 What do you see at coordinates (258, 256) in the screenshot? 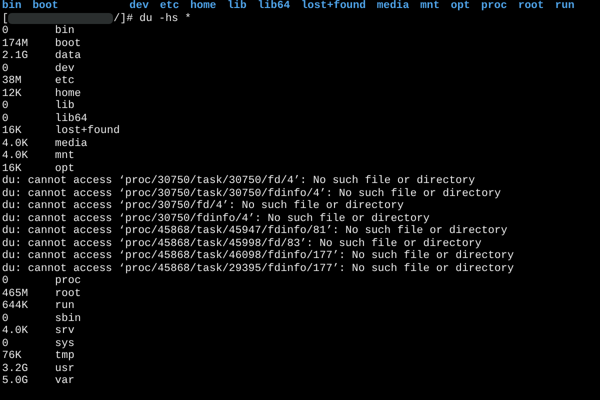
I see `error-message: du: cannot access ‘proc/45868/task/46098/fdinfo/177’: No such file or directory` at bounding box center [258, 256].